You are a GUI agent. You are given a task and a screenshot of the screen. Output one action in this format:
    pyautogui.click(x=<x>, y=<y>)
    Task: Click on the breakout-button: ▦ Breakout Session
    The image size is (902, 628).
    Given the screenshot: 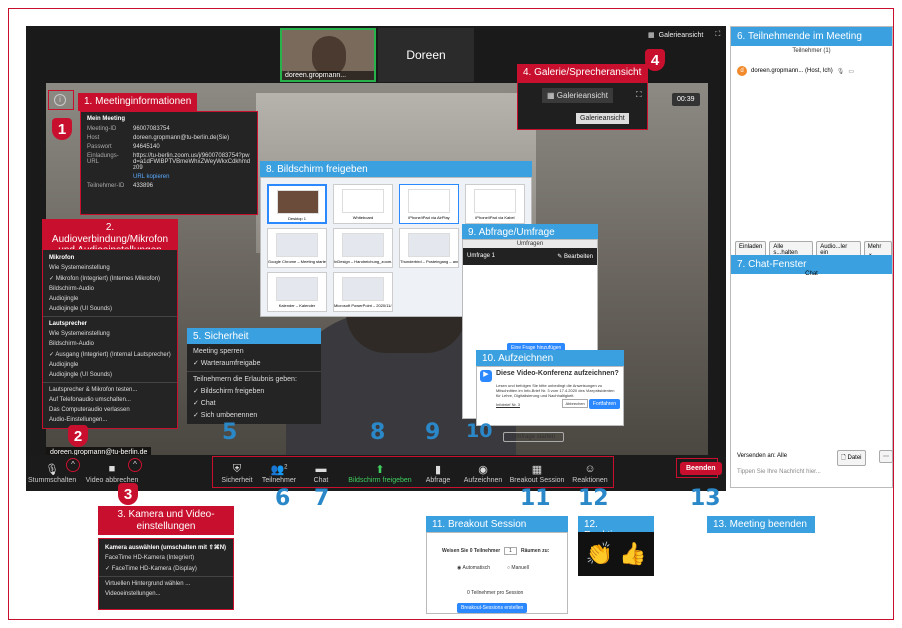 What is the action you would take?
    pyautogui.click(x=537, y=473)
    